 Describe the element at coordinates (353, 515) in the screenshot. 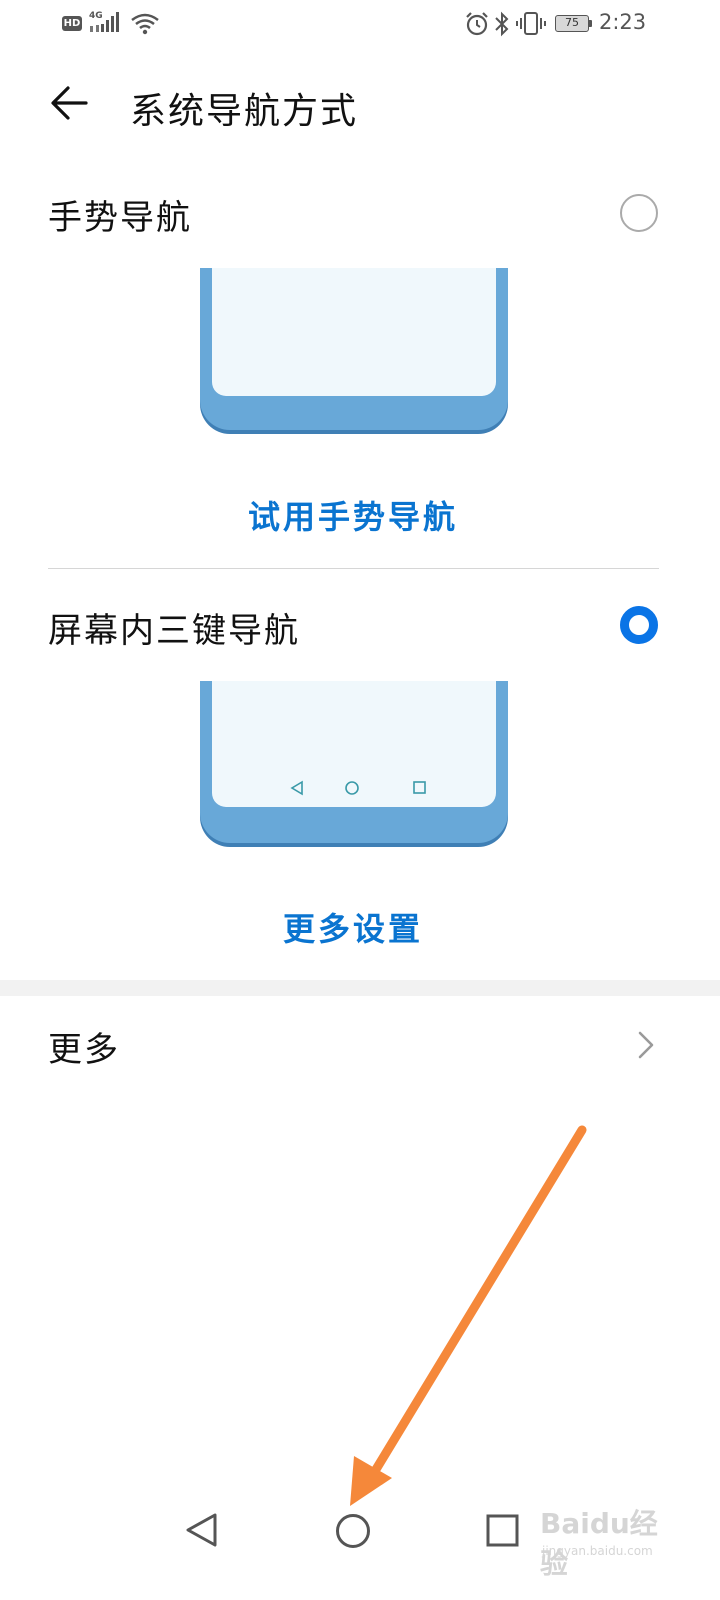

I see `try-gesture-link: 试用手势导航` at that location.